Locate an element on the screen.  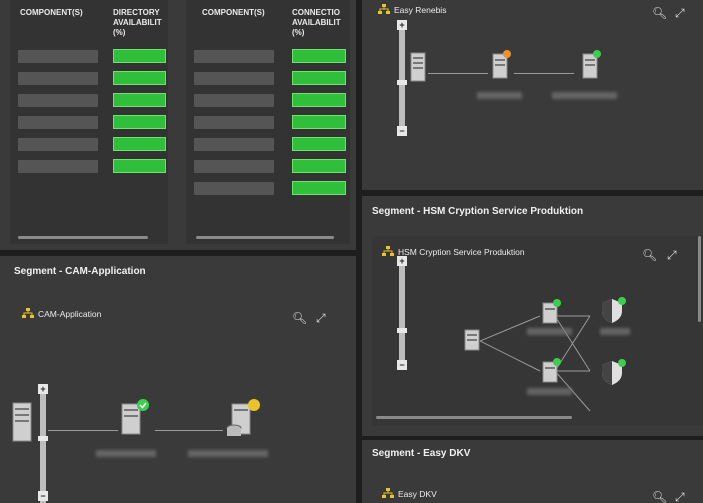
col-header-connection-availability: CONNECTIO AVAILABILIT (%) is located at coordinates (320, 23).